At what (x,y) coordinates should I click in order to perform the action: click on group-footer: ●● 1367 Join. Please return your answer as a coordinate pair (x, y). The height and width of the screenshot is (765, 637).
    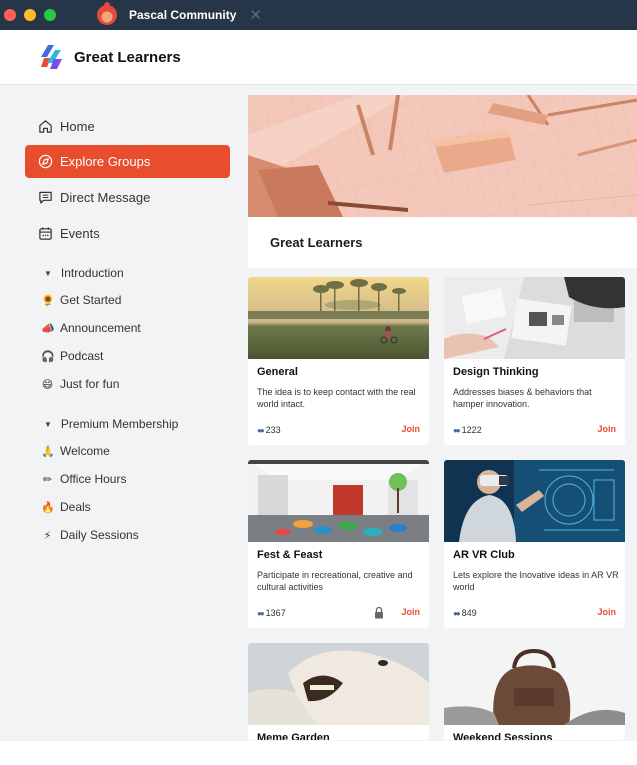
    Looking at the image, I should click on (338, 613).